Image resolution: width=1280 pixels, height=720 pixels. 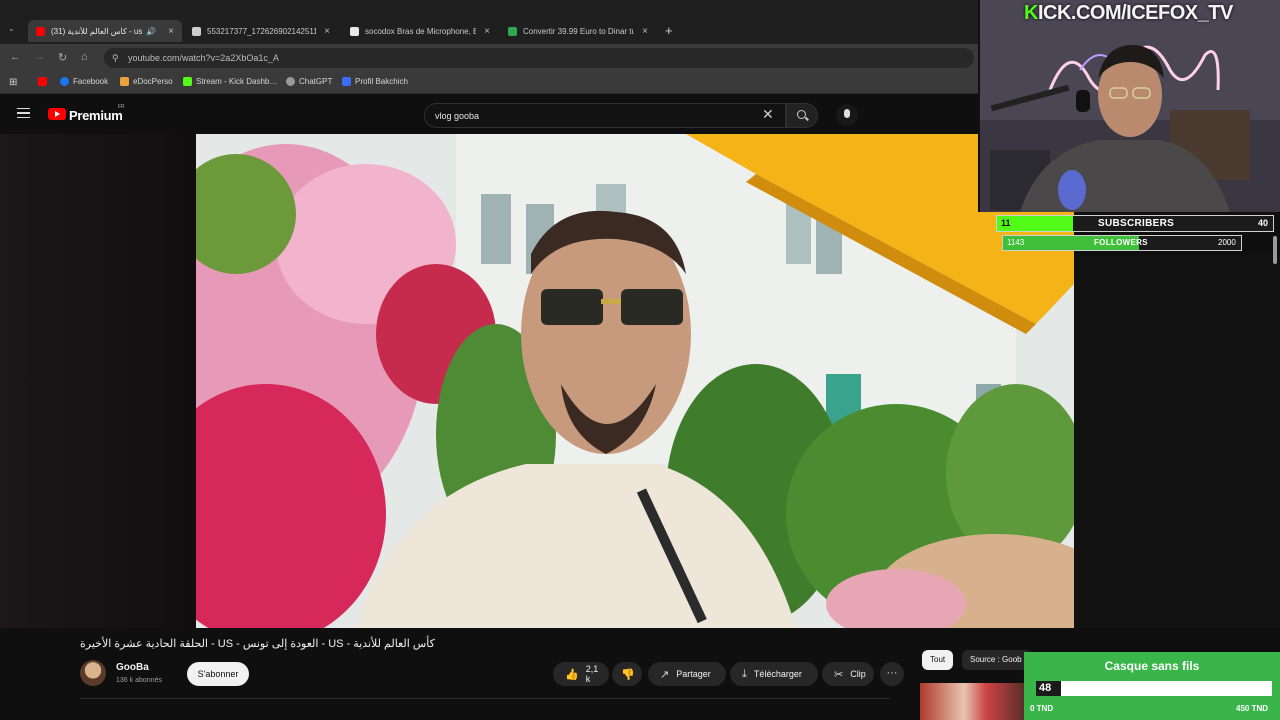 I want to click on clip-label: Clip, so click(x=858, y=674).